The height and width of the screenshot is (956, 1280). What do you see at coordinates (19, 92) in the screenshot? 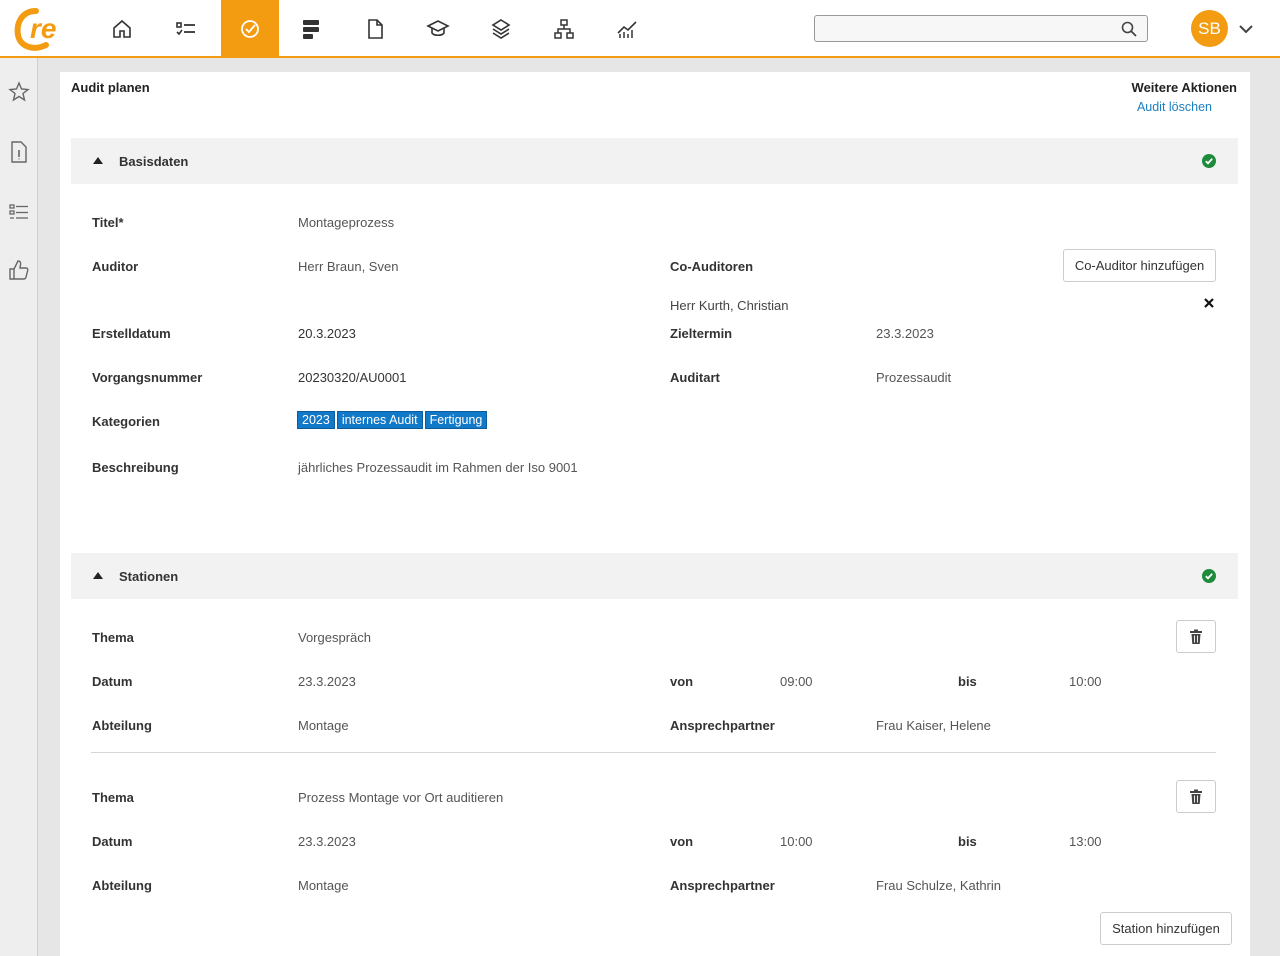
I see `star-icon` at bounding box center [19, 92].